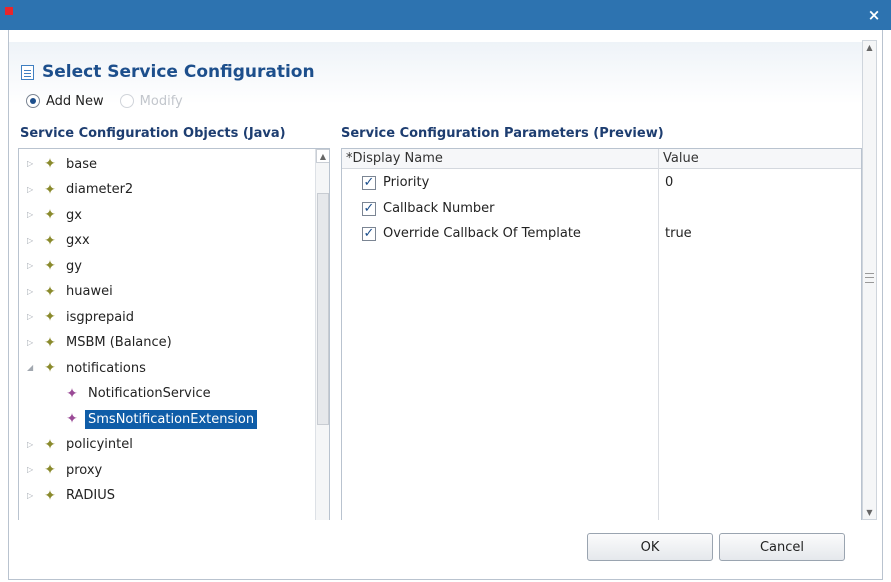 Image resolution: width=891 pixels, height=582 pixels. What do you see at coordinates (439, 208) in the screenshot?
I see `param-name: Callback Number` at bounding box center [439, 208].